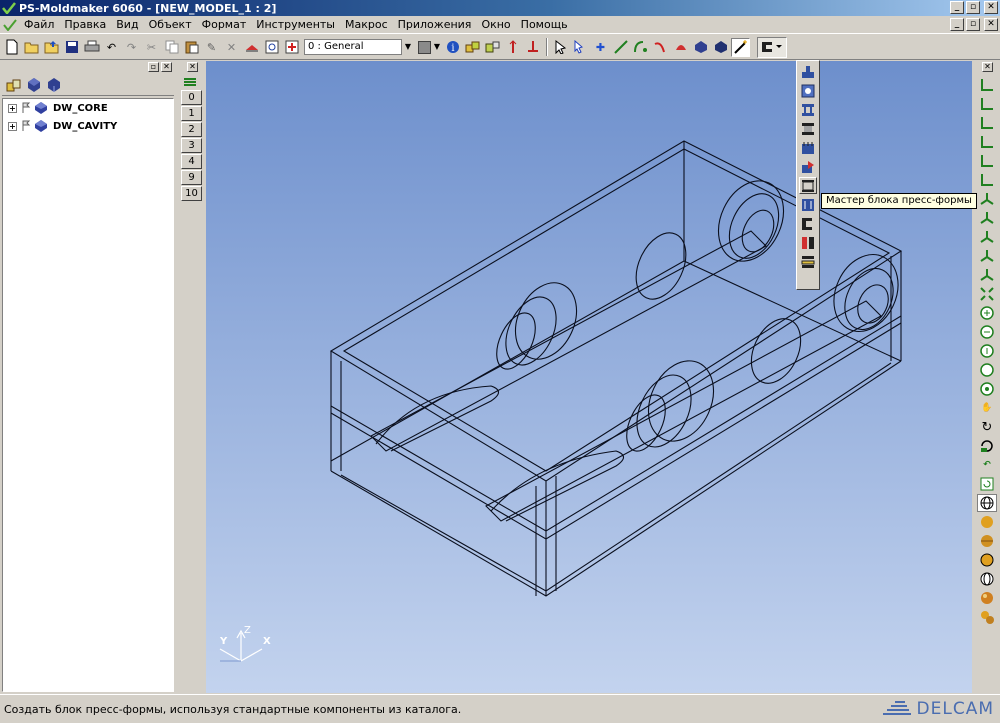 This screenshot has width=1000, height=723. I want to click on menu-help: Помощь, so click(544, 24).